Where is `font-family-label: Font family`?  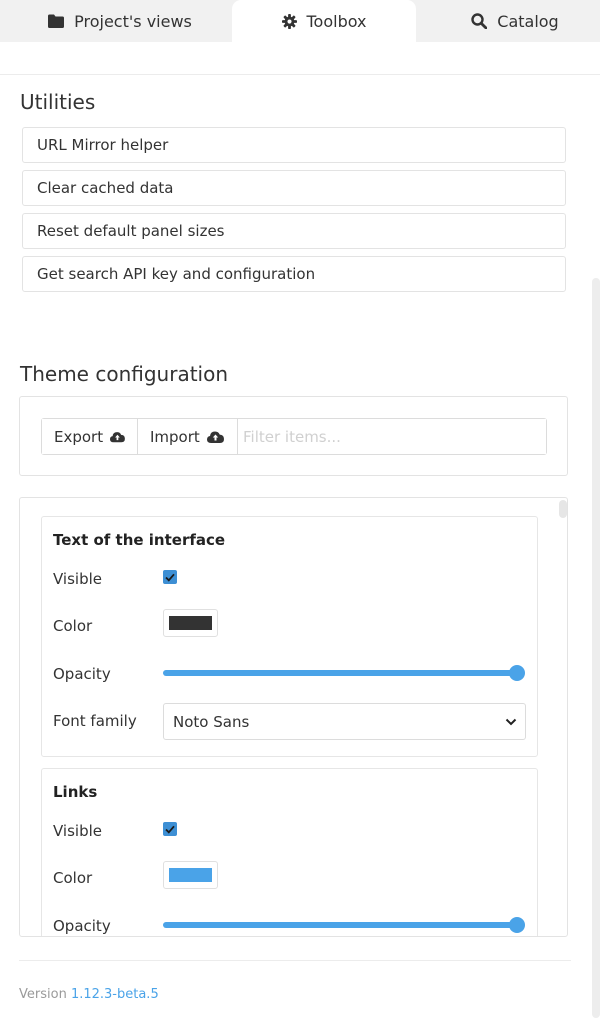 font-family-label: Font family is located at coordinates (95, 721).